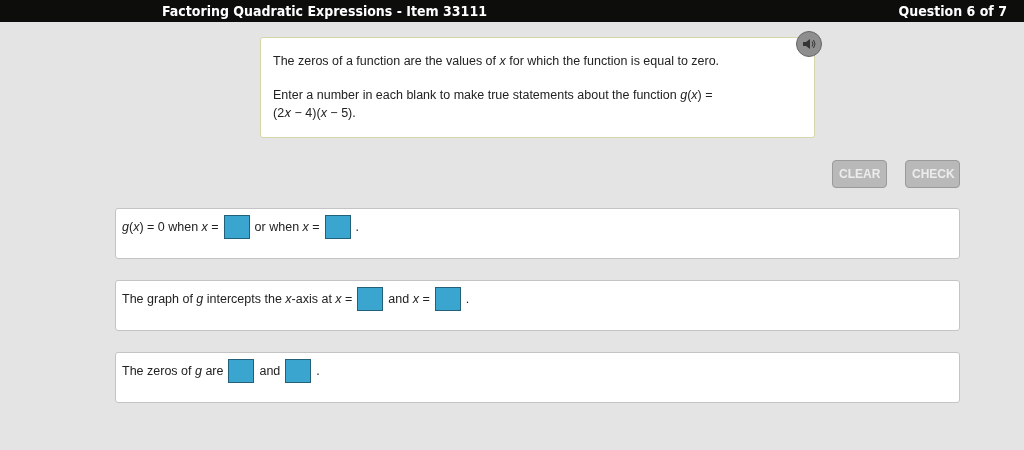 This screenshot has width=1024, height=450. Describe the element at coordinates (409, 299) in the screenshot. I see `statement-text: and x =` at that location.